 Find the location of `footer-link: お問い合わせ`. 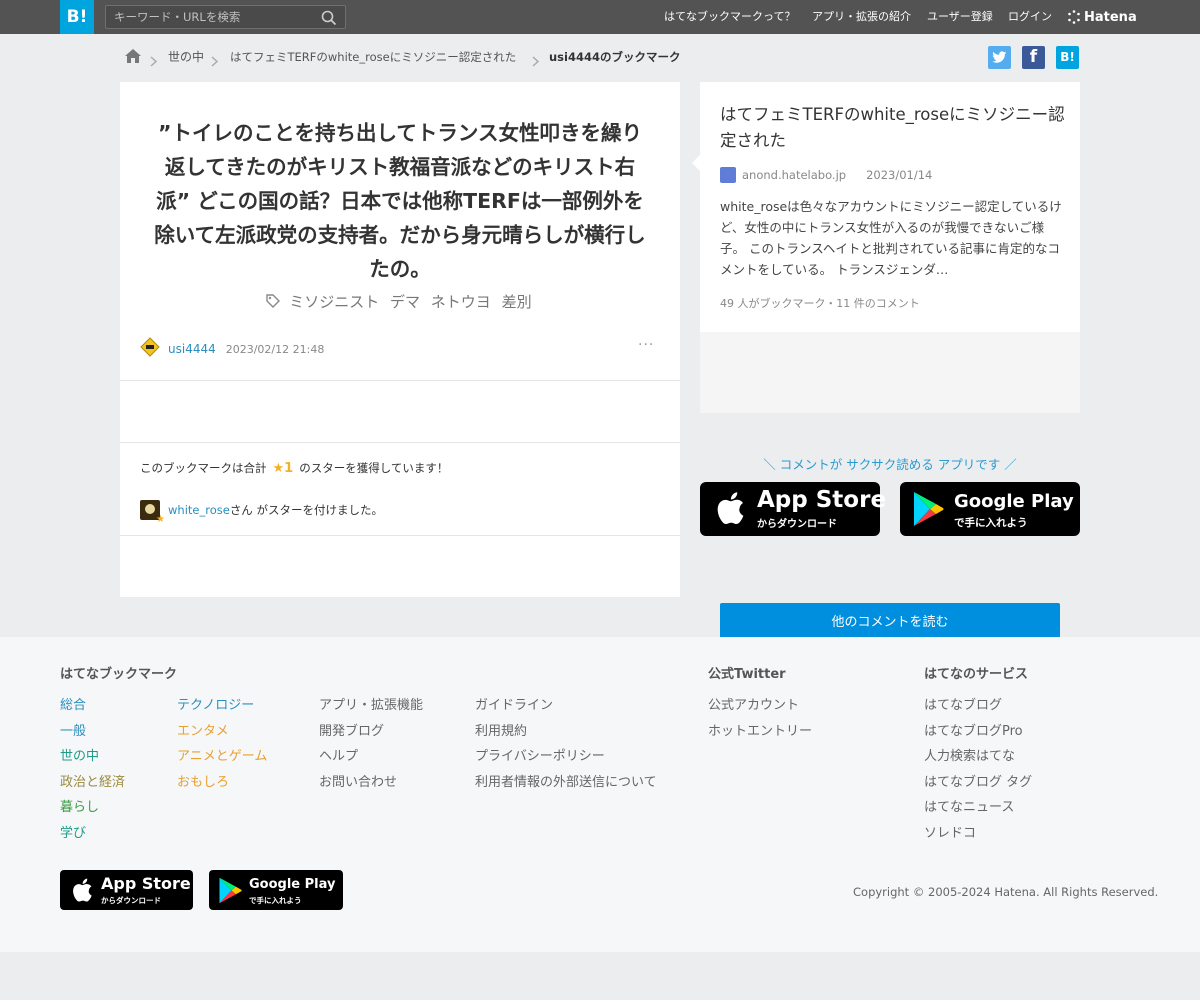

footer-link: お問い合わせ is located at coordinates (358, 780).